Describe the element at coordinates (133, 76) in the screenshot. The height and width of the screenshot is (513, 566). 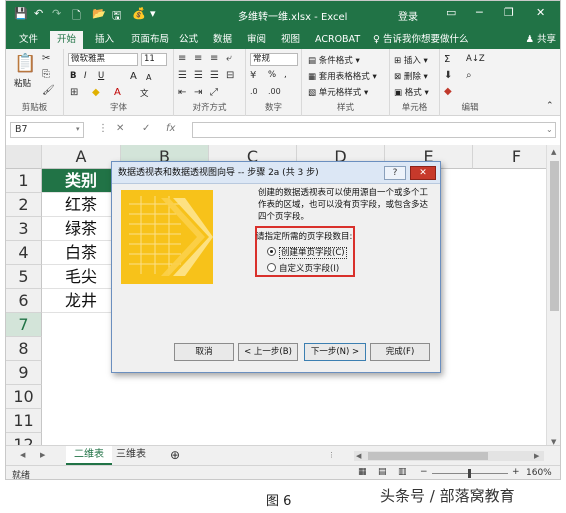
I see `grow-font-button: A` at that location.